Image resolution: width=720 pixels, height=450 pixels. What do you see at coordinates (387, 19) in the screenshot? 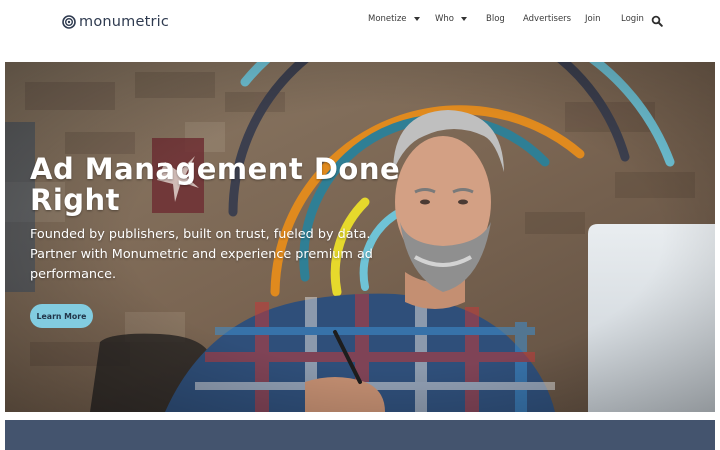
I see `nav-label: Monetize` at bounding box center [387, 19].